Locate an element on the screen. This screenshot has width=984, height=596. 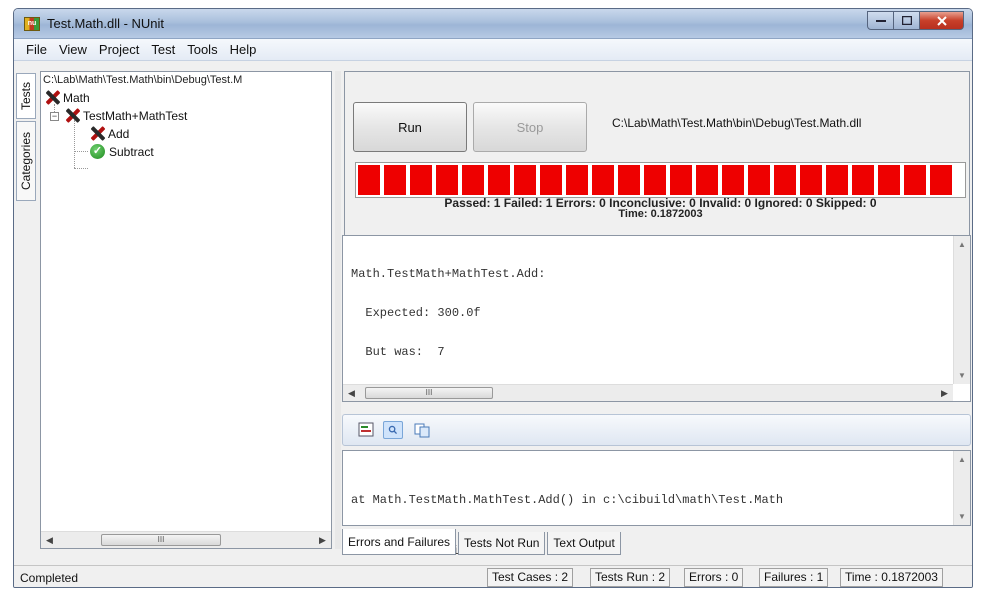
menu-file: File is located at coordinates (36, 49).